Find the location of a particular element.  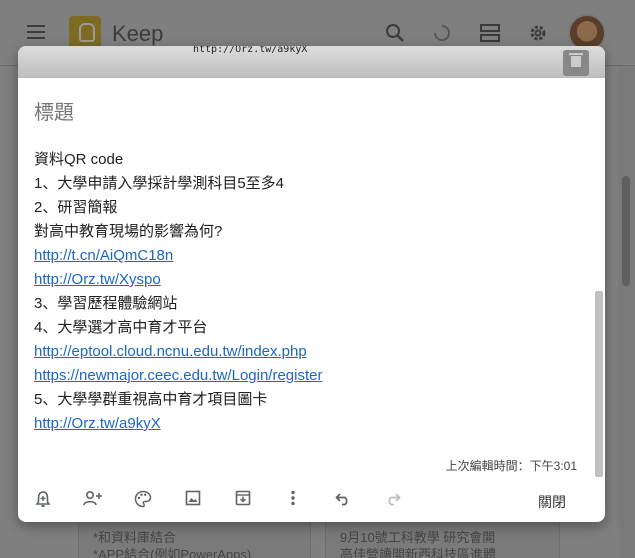

keep-logo is located at coordinates (85, 33).